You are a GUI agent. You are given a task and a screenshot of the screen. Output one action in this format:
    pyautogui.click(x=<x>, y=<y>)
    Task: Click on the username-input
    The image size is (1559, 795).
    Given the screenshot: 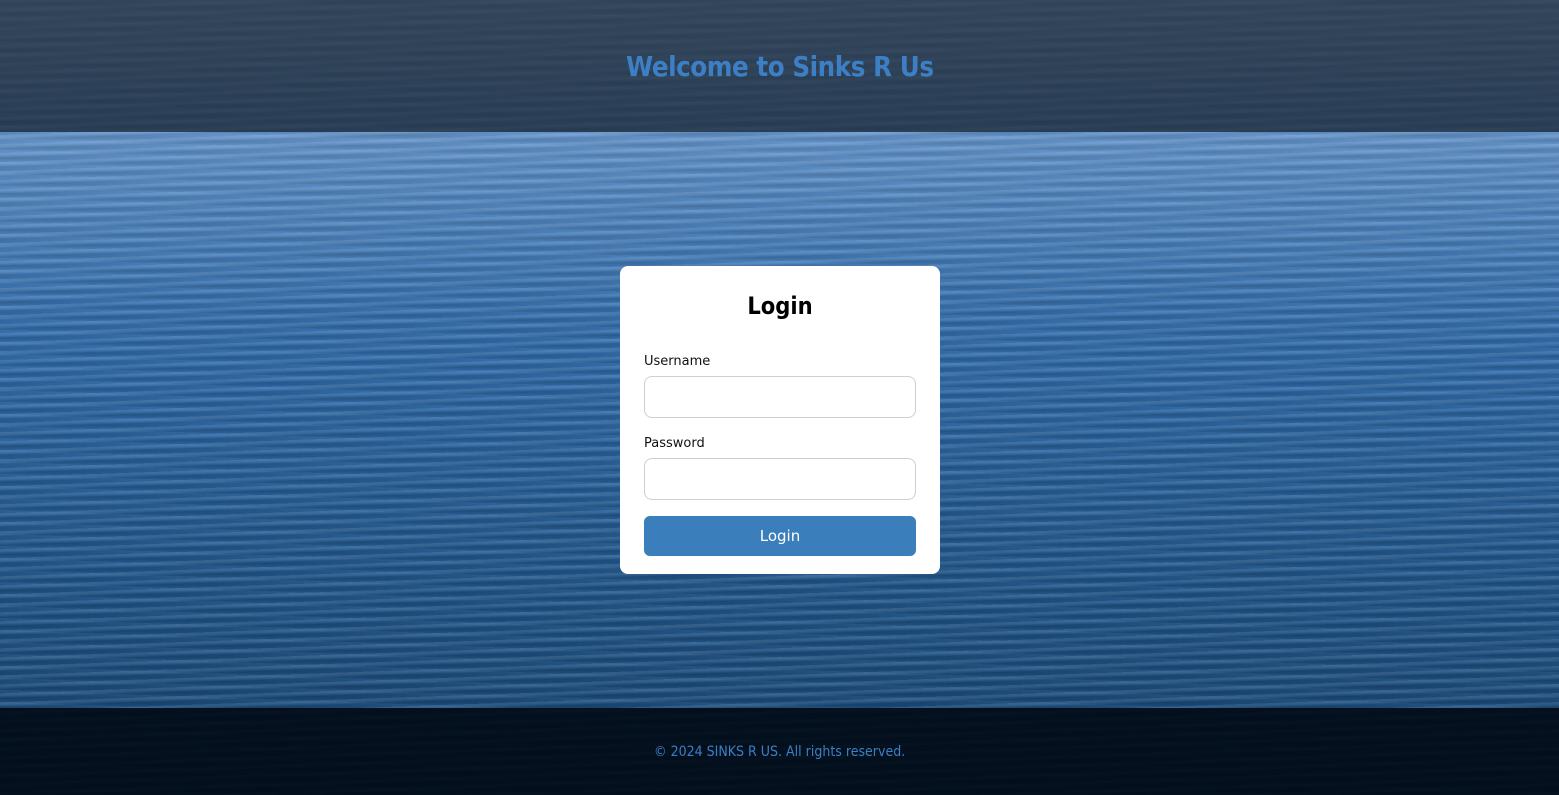 What is the action you would take?
    pyautogui.click(x=780, y=397)
    